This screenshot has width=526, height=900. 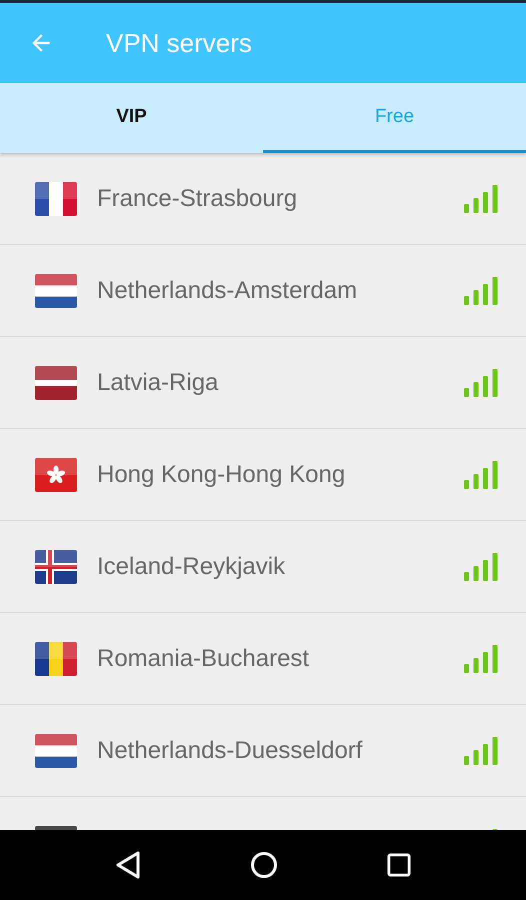 I want to click on server-row: Romania-Bucharest, so click(x=263, y=659).